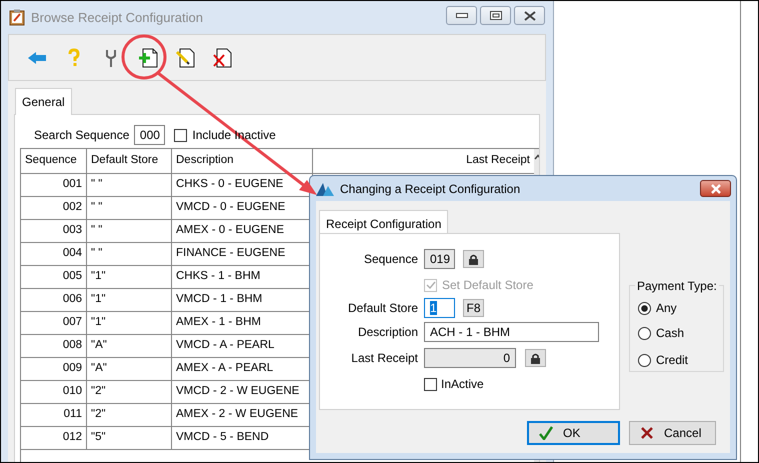  What do you see at coordinates (242, 161) in the screenshot?
I see `column-header: Description` at bounding box center [242, 161].